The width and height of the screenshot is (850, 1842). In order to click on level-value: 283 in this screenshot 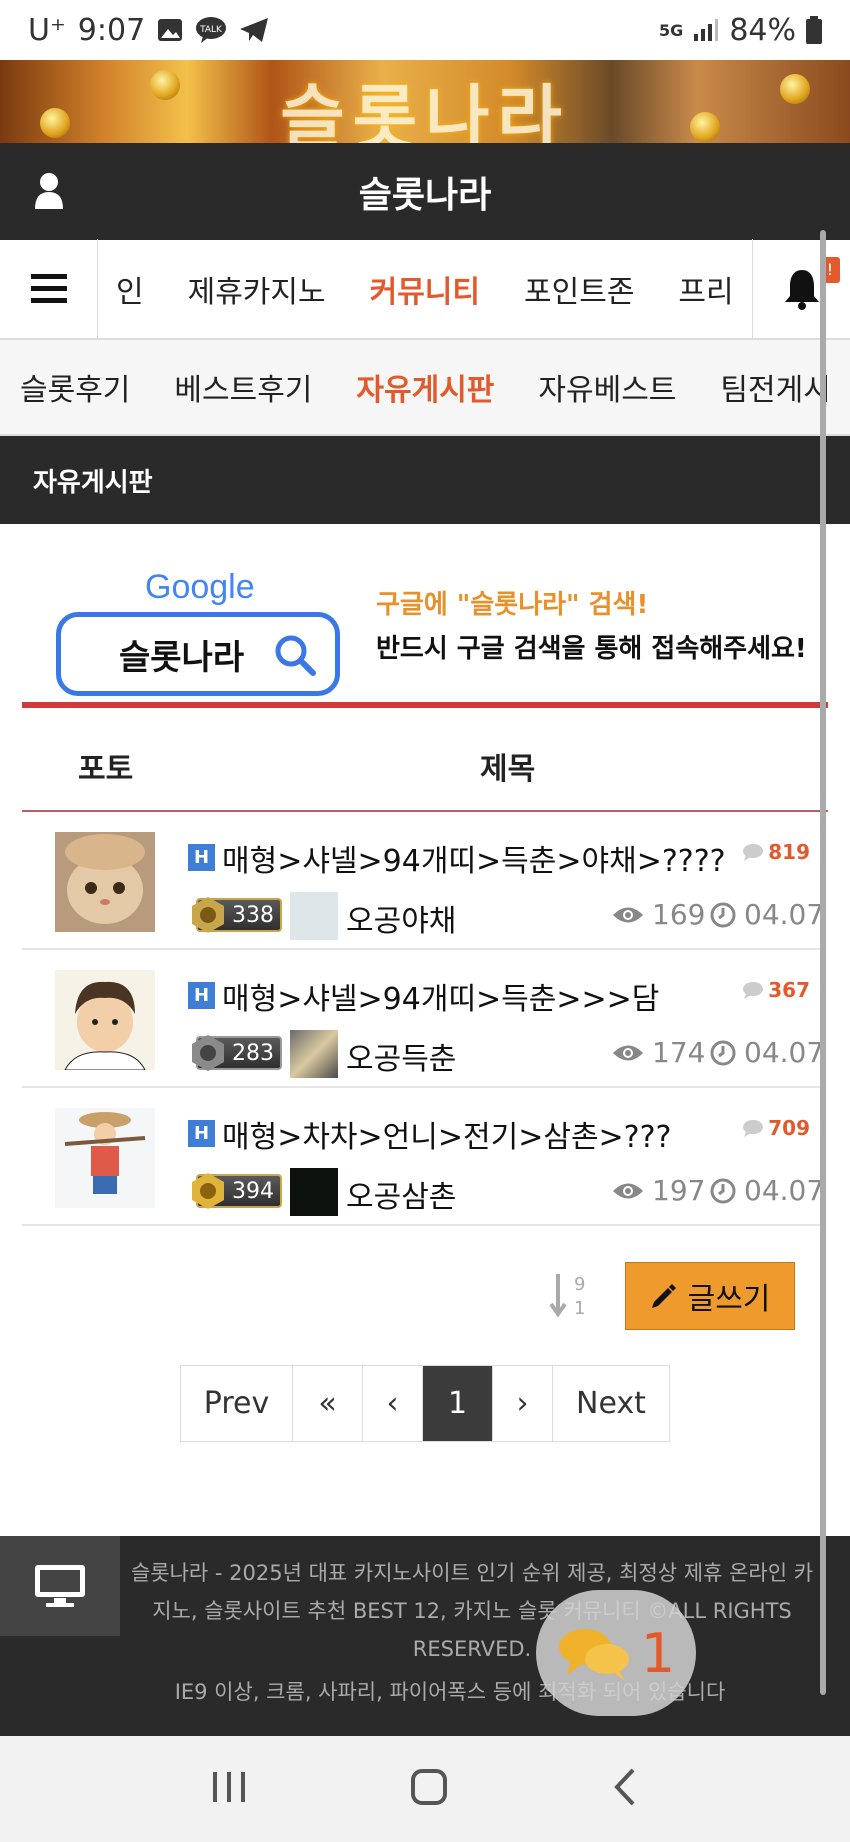, I will do `click(253, 1053)`.